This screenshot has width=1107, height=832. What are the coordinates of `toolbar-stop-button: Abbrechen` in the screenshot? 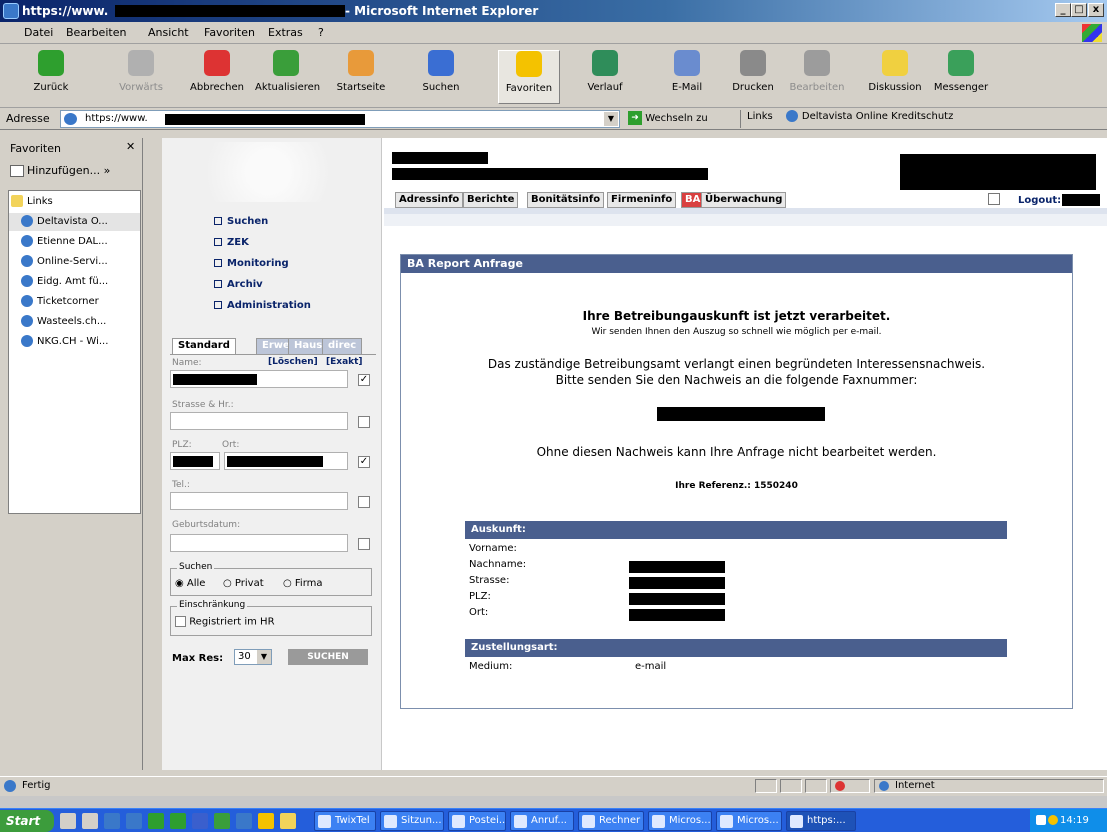 It's located at (217, 77).